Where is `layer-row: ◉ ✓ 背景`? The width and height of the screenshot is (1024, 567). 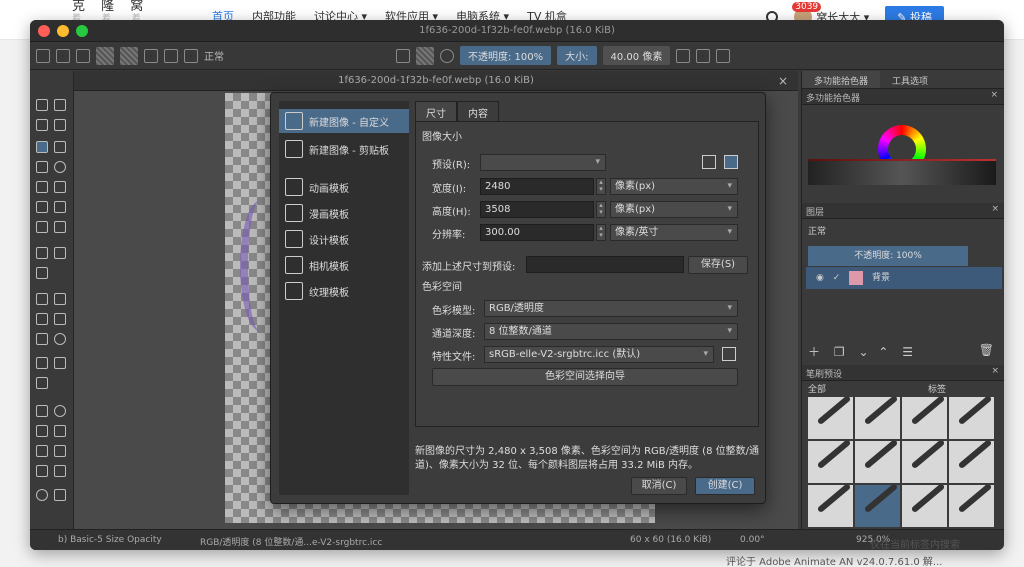
layer-row: ◉ ✓ 背景 is located at coordinates (904, 278).